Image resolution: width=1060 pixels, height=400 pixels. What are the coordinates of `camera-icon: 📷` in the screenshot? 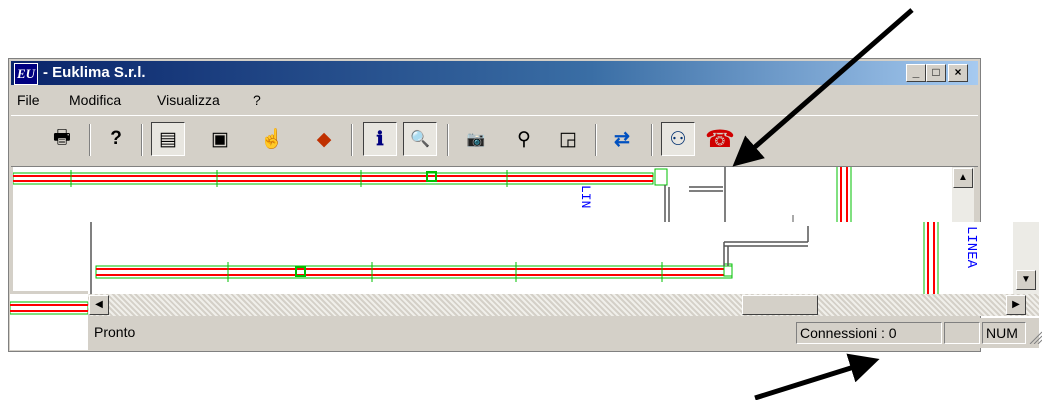 It's located at (476, 139).